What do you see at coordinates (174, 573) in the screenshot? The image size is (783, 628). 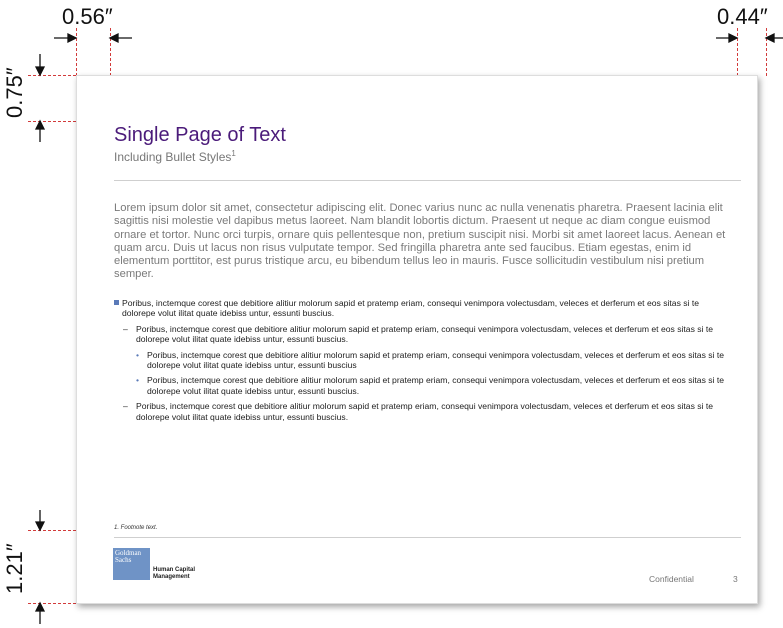 I see `division-name: Human Capital Management` at bounding box center [174, 573].